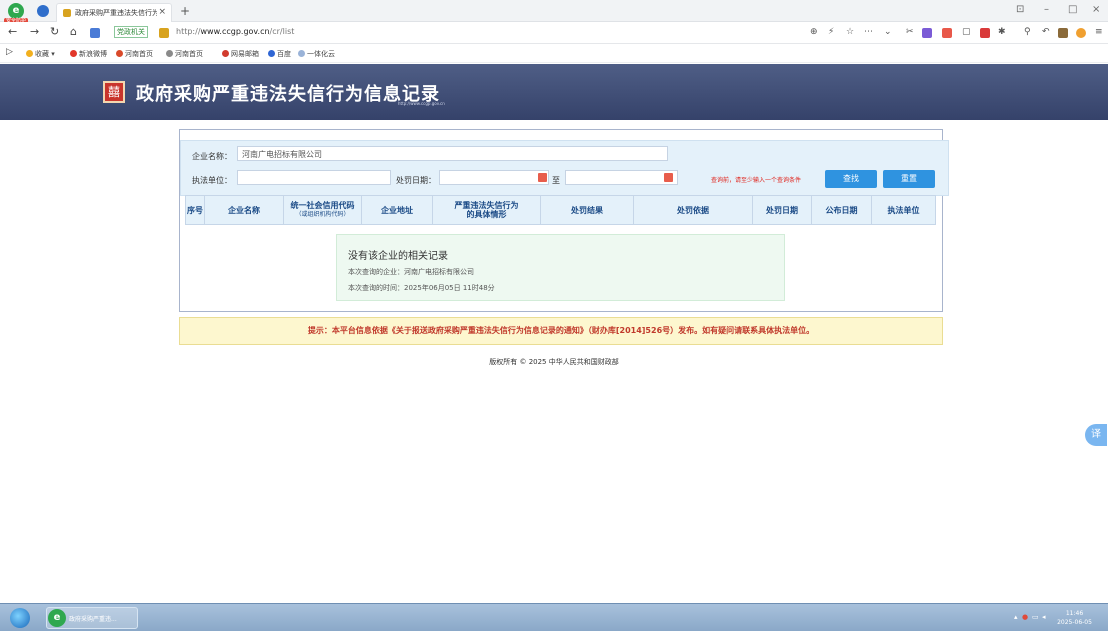  Describe the element at coordinates (421, 103) in the screenshot. I see `site-url: http://www.ccgp.gov.cn` at that location.